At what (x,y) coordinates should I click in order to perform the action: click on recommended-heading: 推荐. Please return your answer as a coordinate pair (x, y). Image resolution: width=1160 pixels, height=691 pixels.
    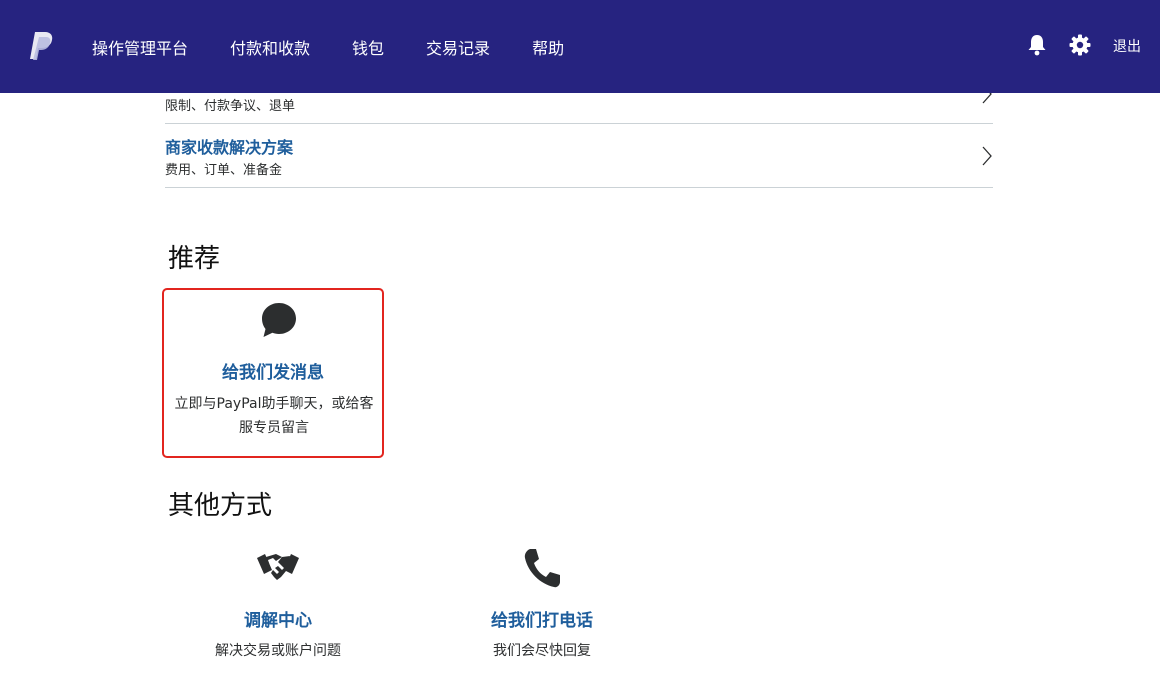
    Looking at the image, I should click on (194, 259).